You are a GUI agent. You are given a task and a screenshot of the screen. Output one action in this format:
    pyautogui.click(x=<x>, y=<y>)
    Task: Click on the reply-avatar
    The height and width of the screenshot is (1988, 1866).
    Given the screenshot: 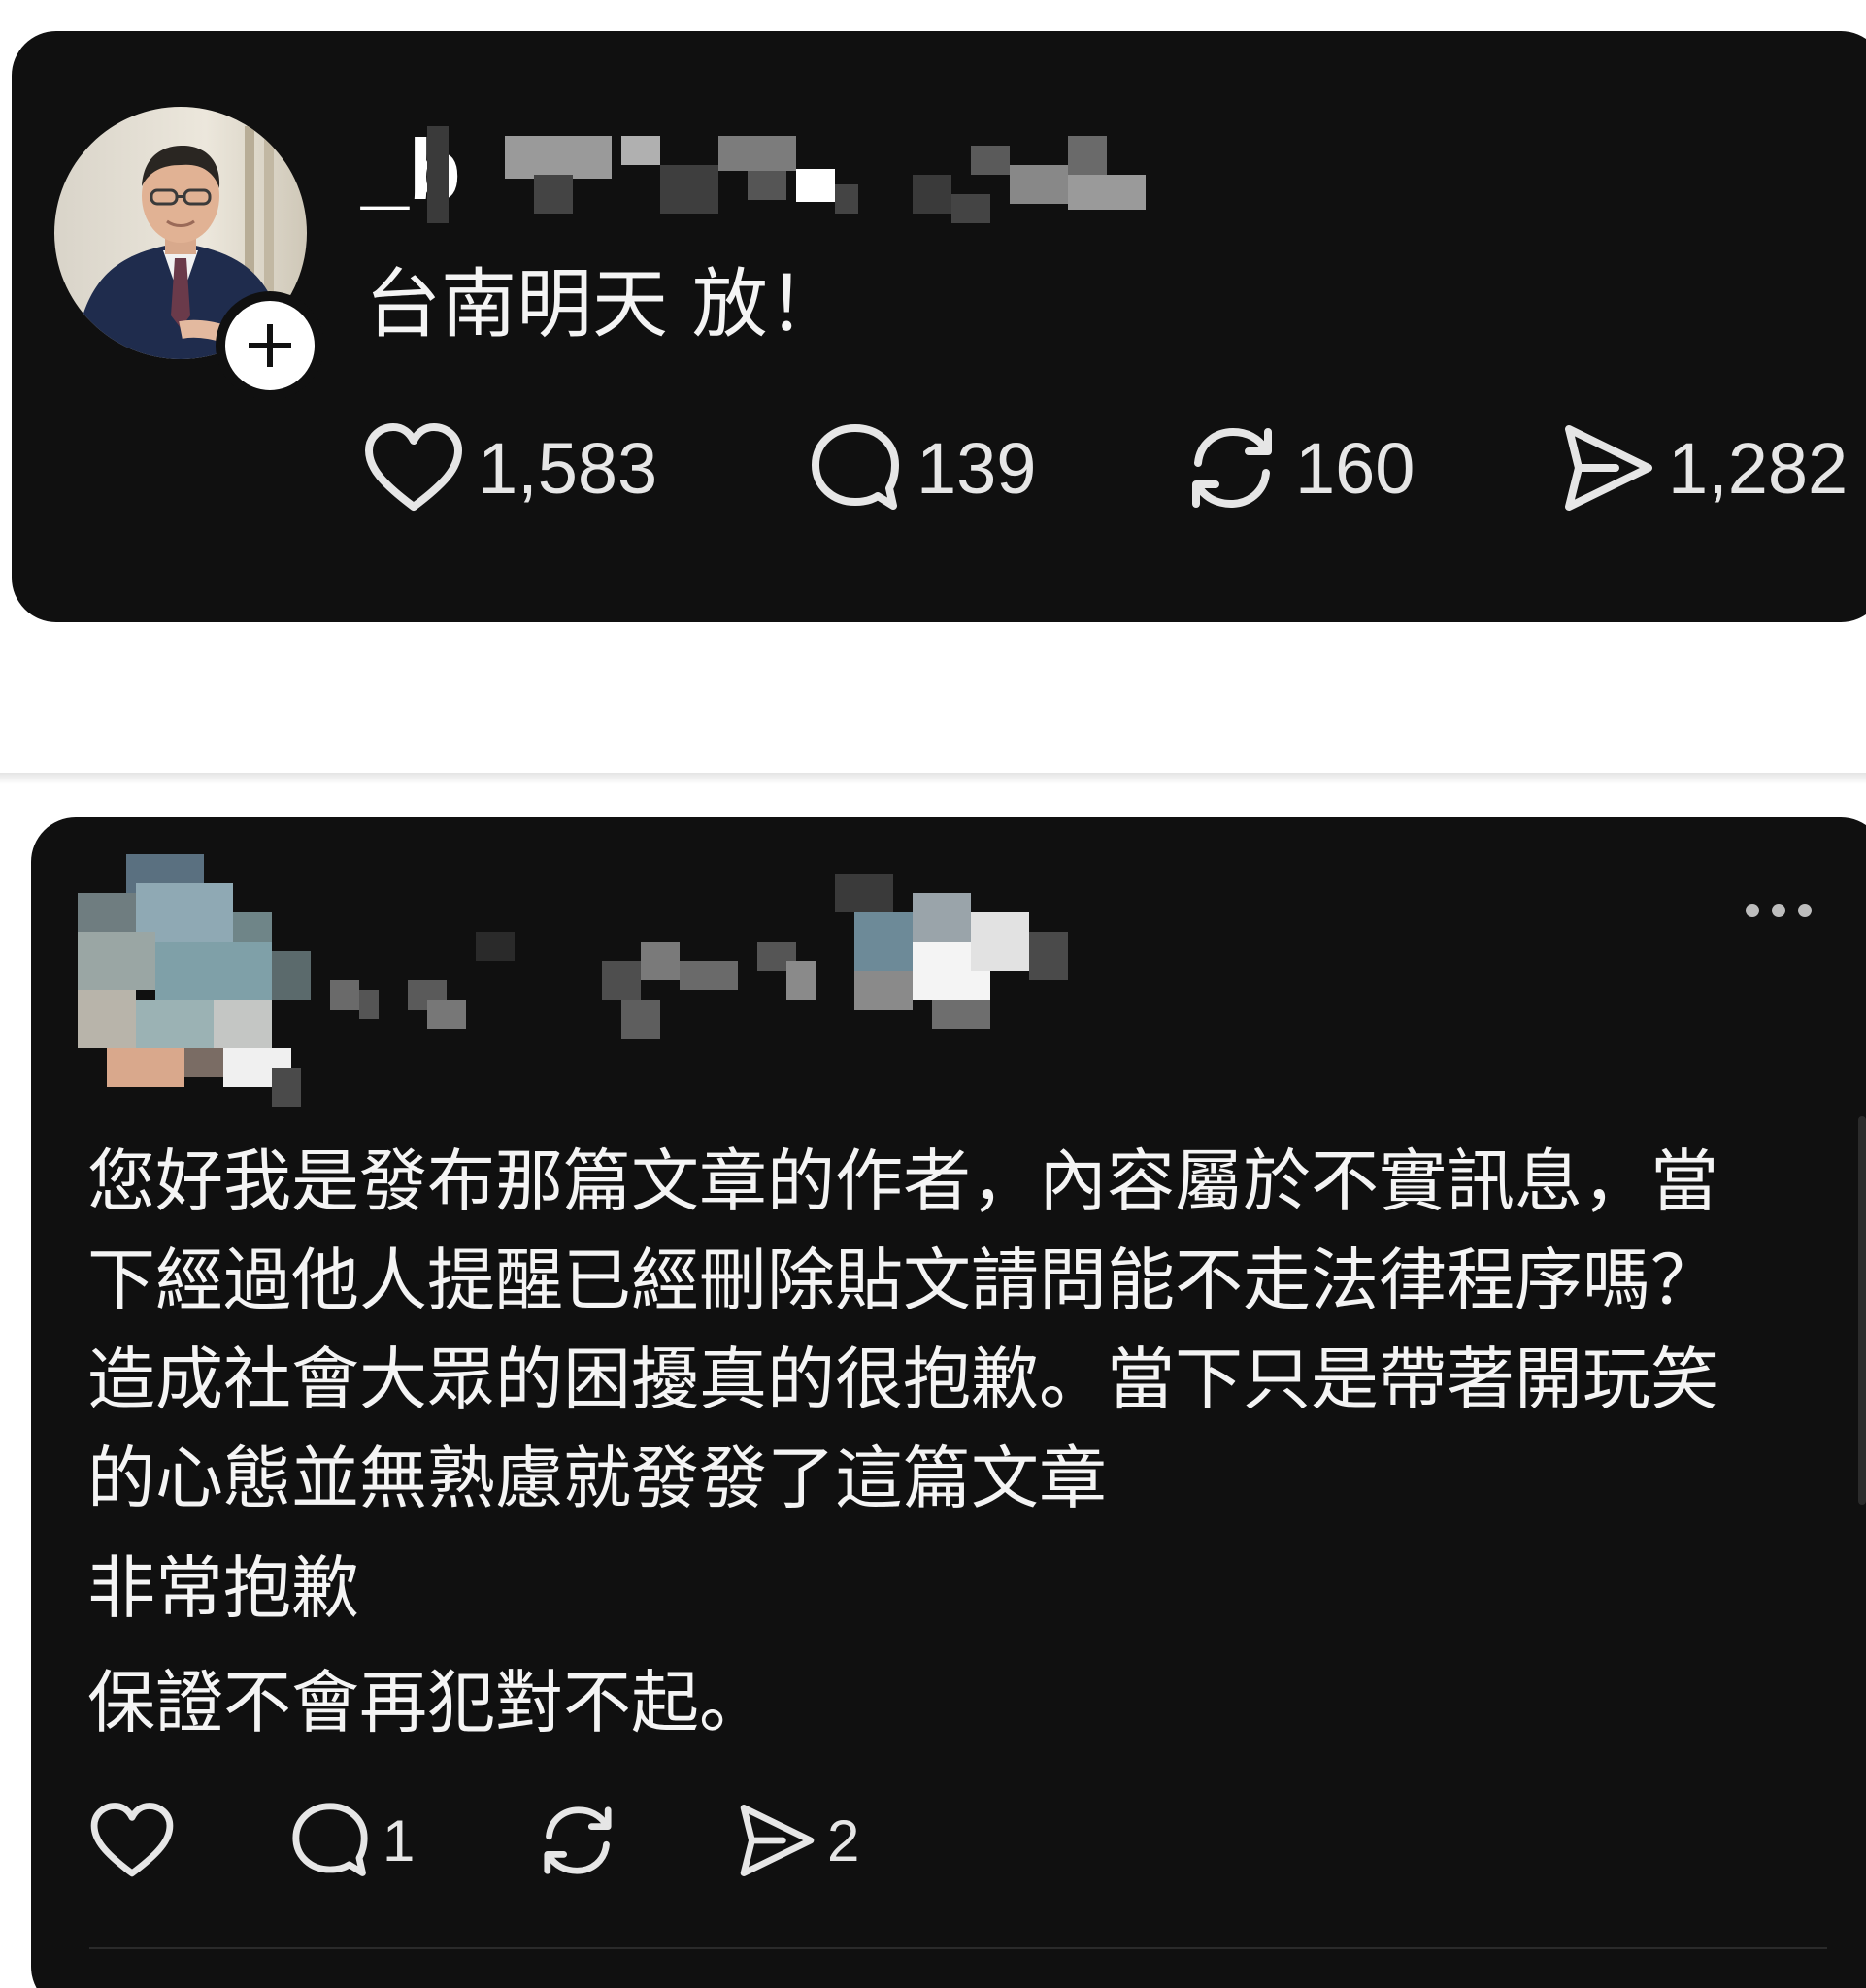 What is the action you would take?
    pyautogui.click(x=194, y=980)
    